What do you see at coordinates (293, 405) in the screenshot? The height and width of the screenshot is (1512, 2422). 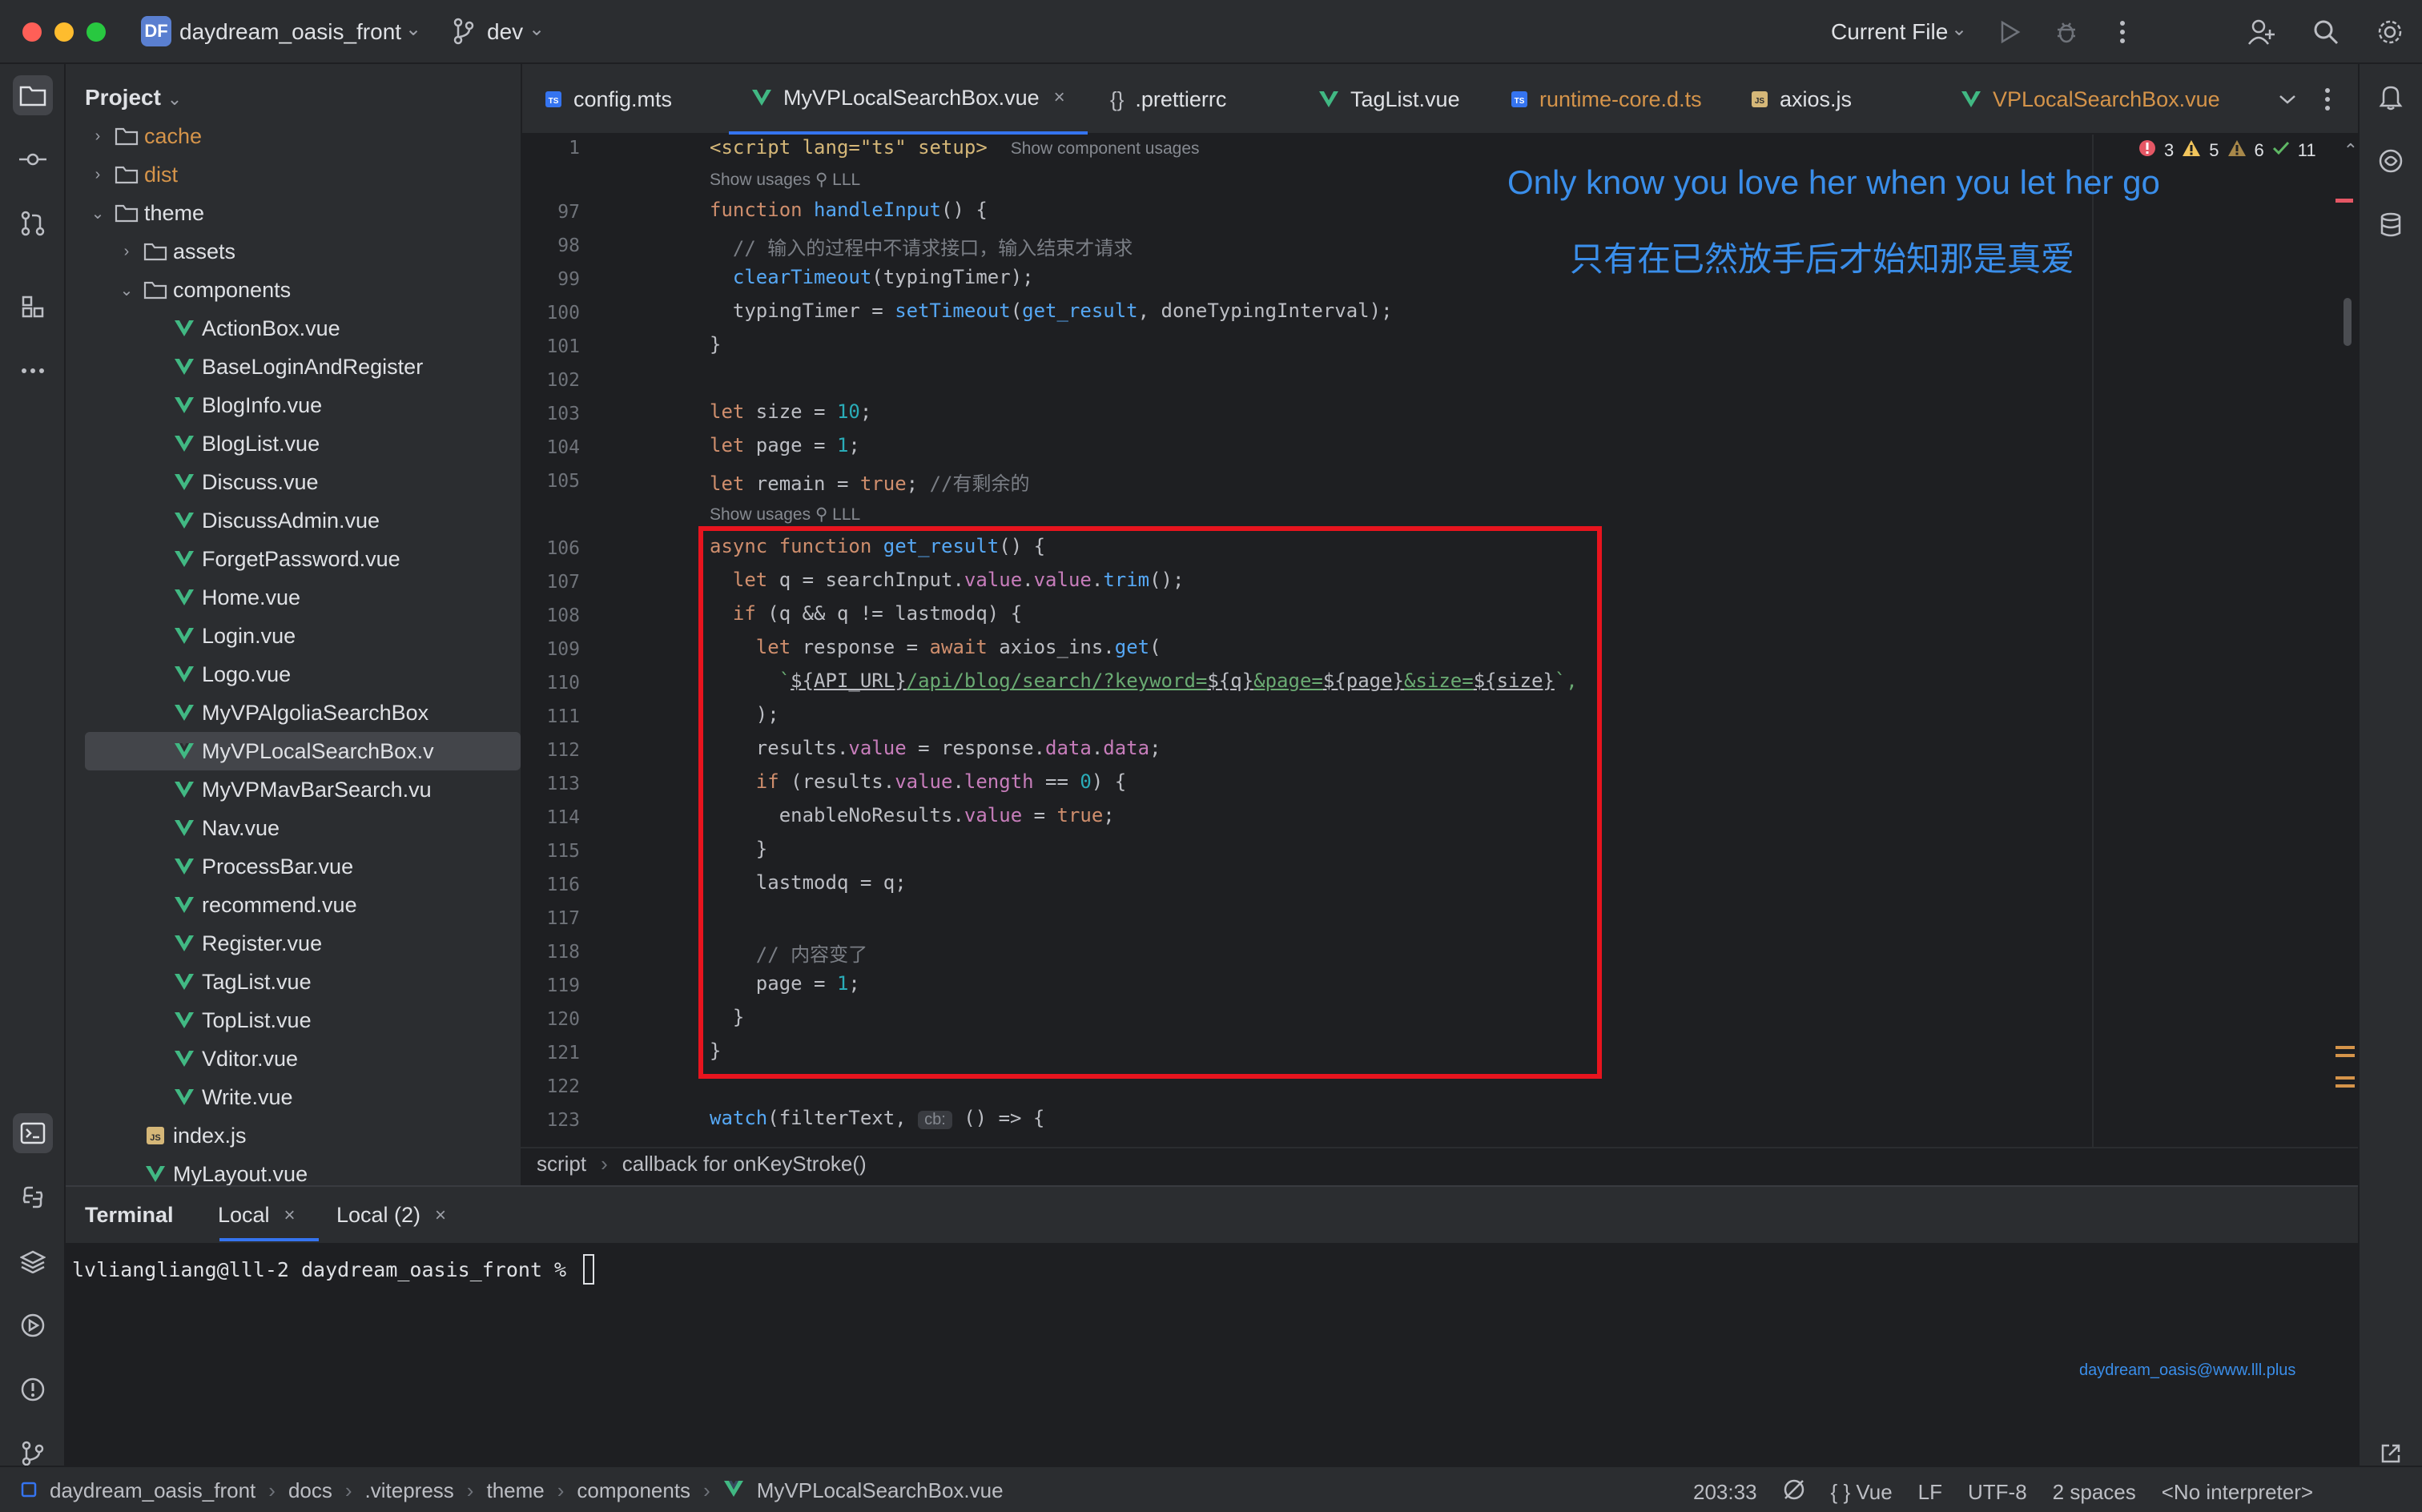 I see `tree-item: BlogInfo.vue` at bounding box center [293, 405].